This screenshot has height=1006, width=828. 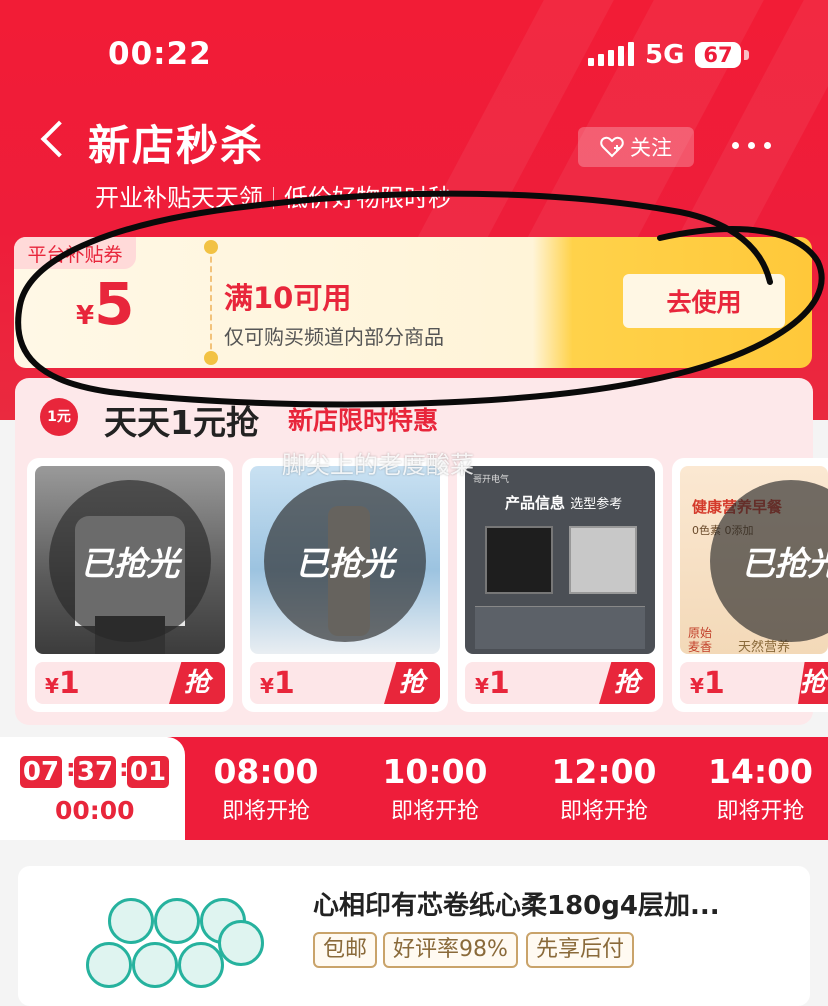 I want to click on coupon-notch-bottom, so click(x=211, y=358).